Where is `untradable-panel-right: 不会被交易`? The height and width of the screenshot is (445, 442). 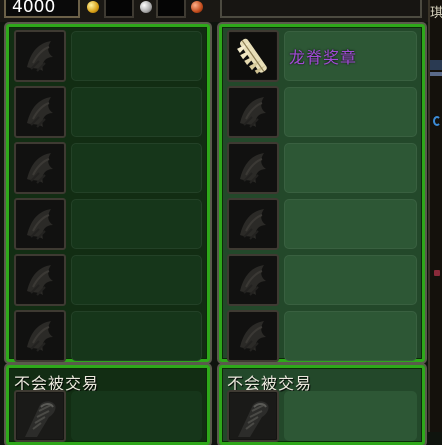
untradable-panel-right: 不会被交易 is located at coordinates (322, 405).